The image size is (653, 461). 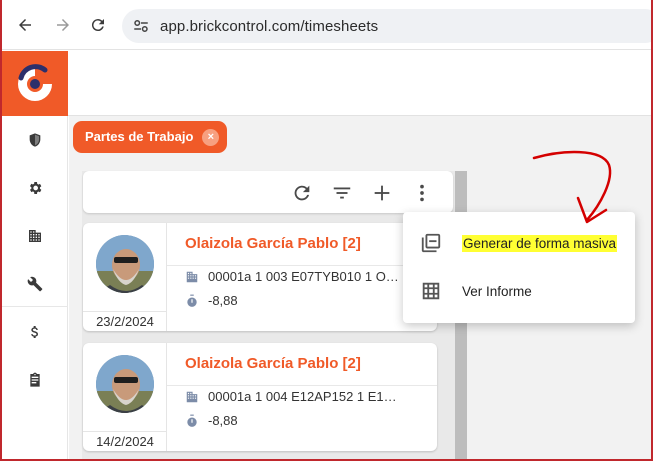 I want to click on more-options-menu: Generar de forma masiva Ver Informe, so click(x=519, y=267).